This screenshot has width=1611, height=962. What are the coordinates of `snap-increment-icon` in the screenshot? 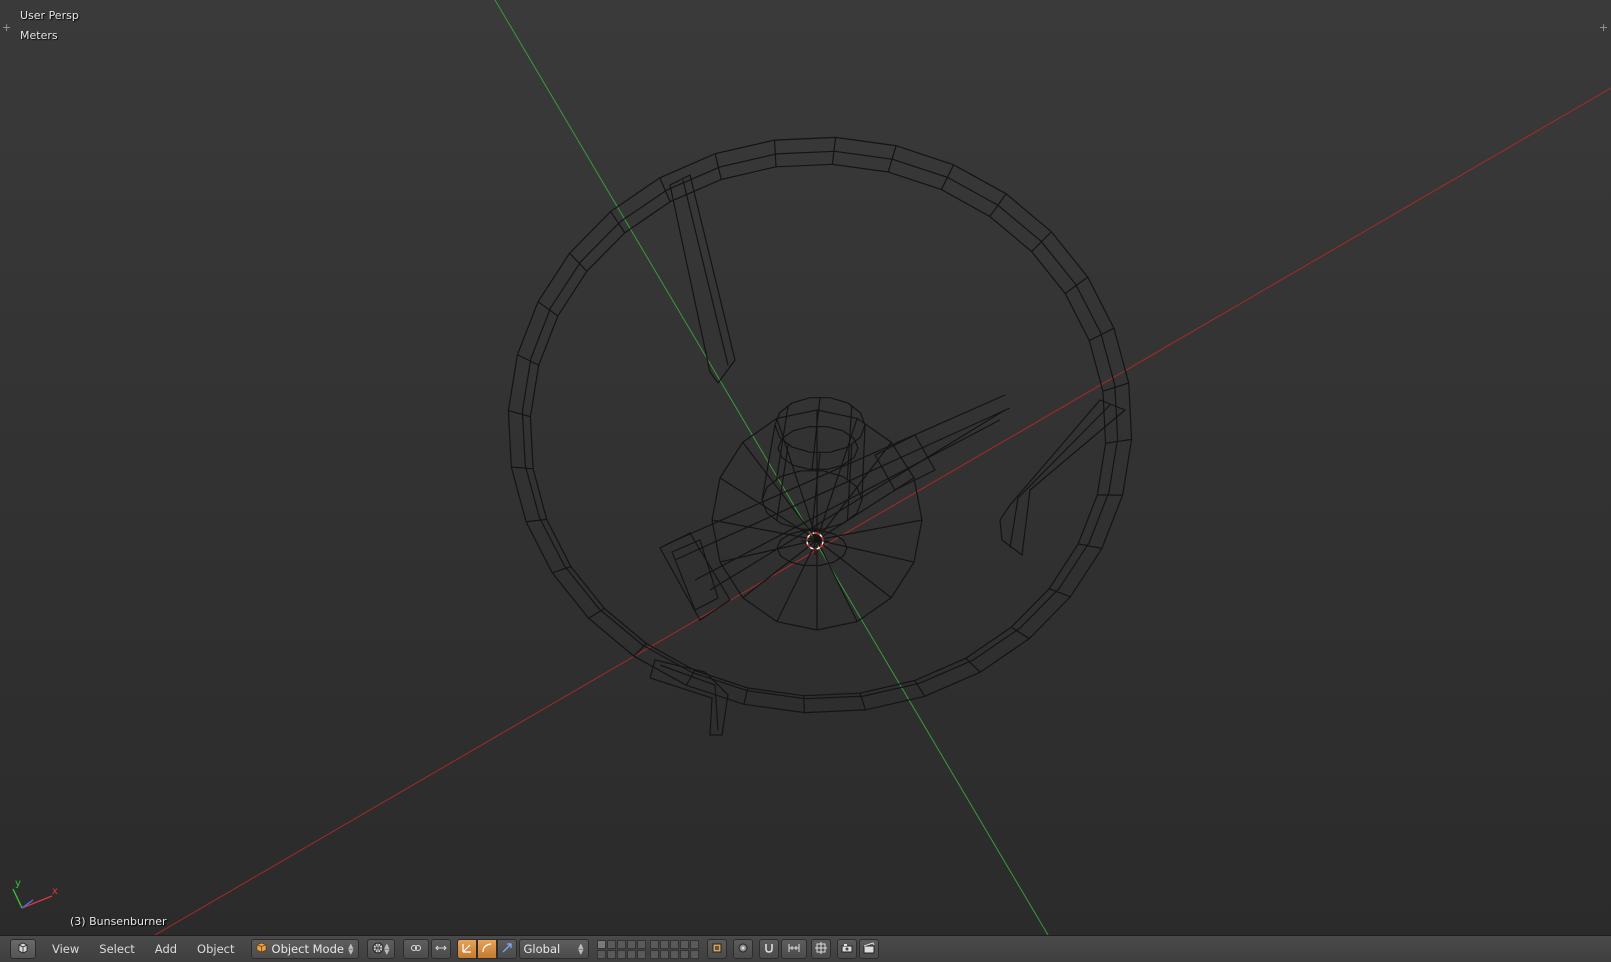 It's located at (794, 949).